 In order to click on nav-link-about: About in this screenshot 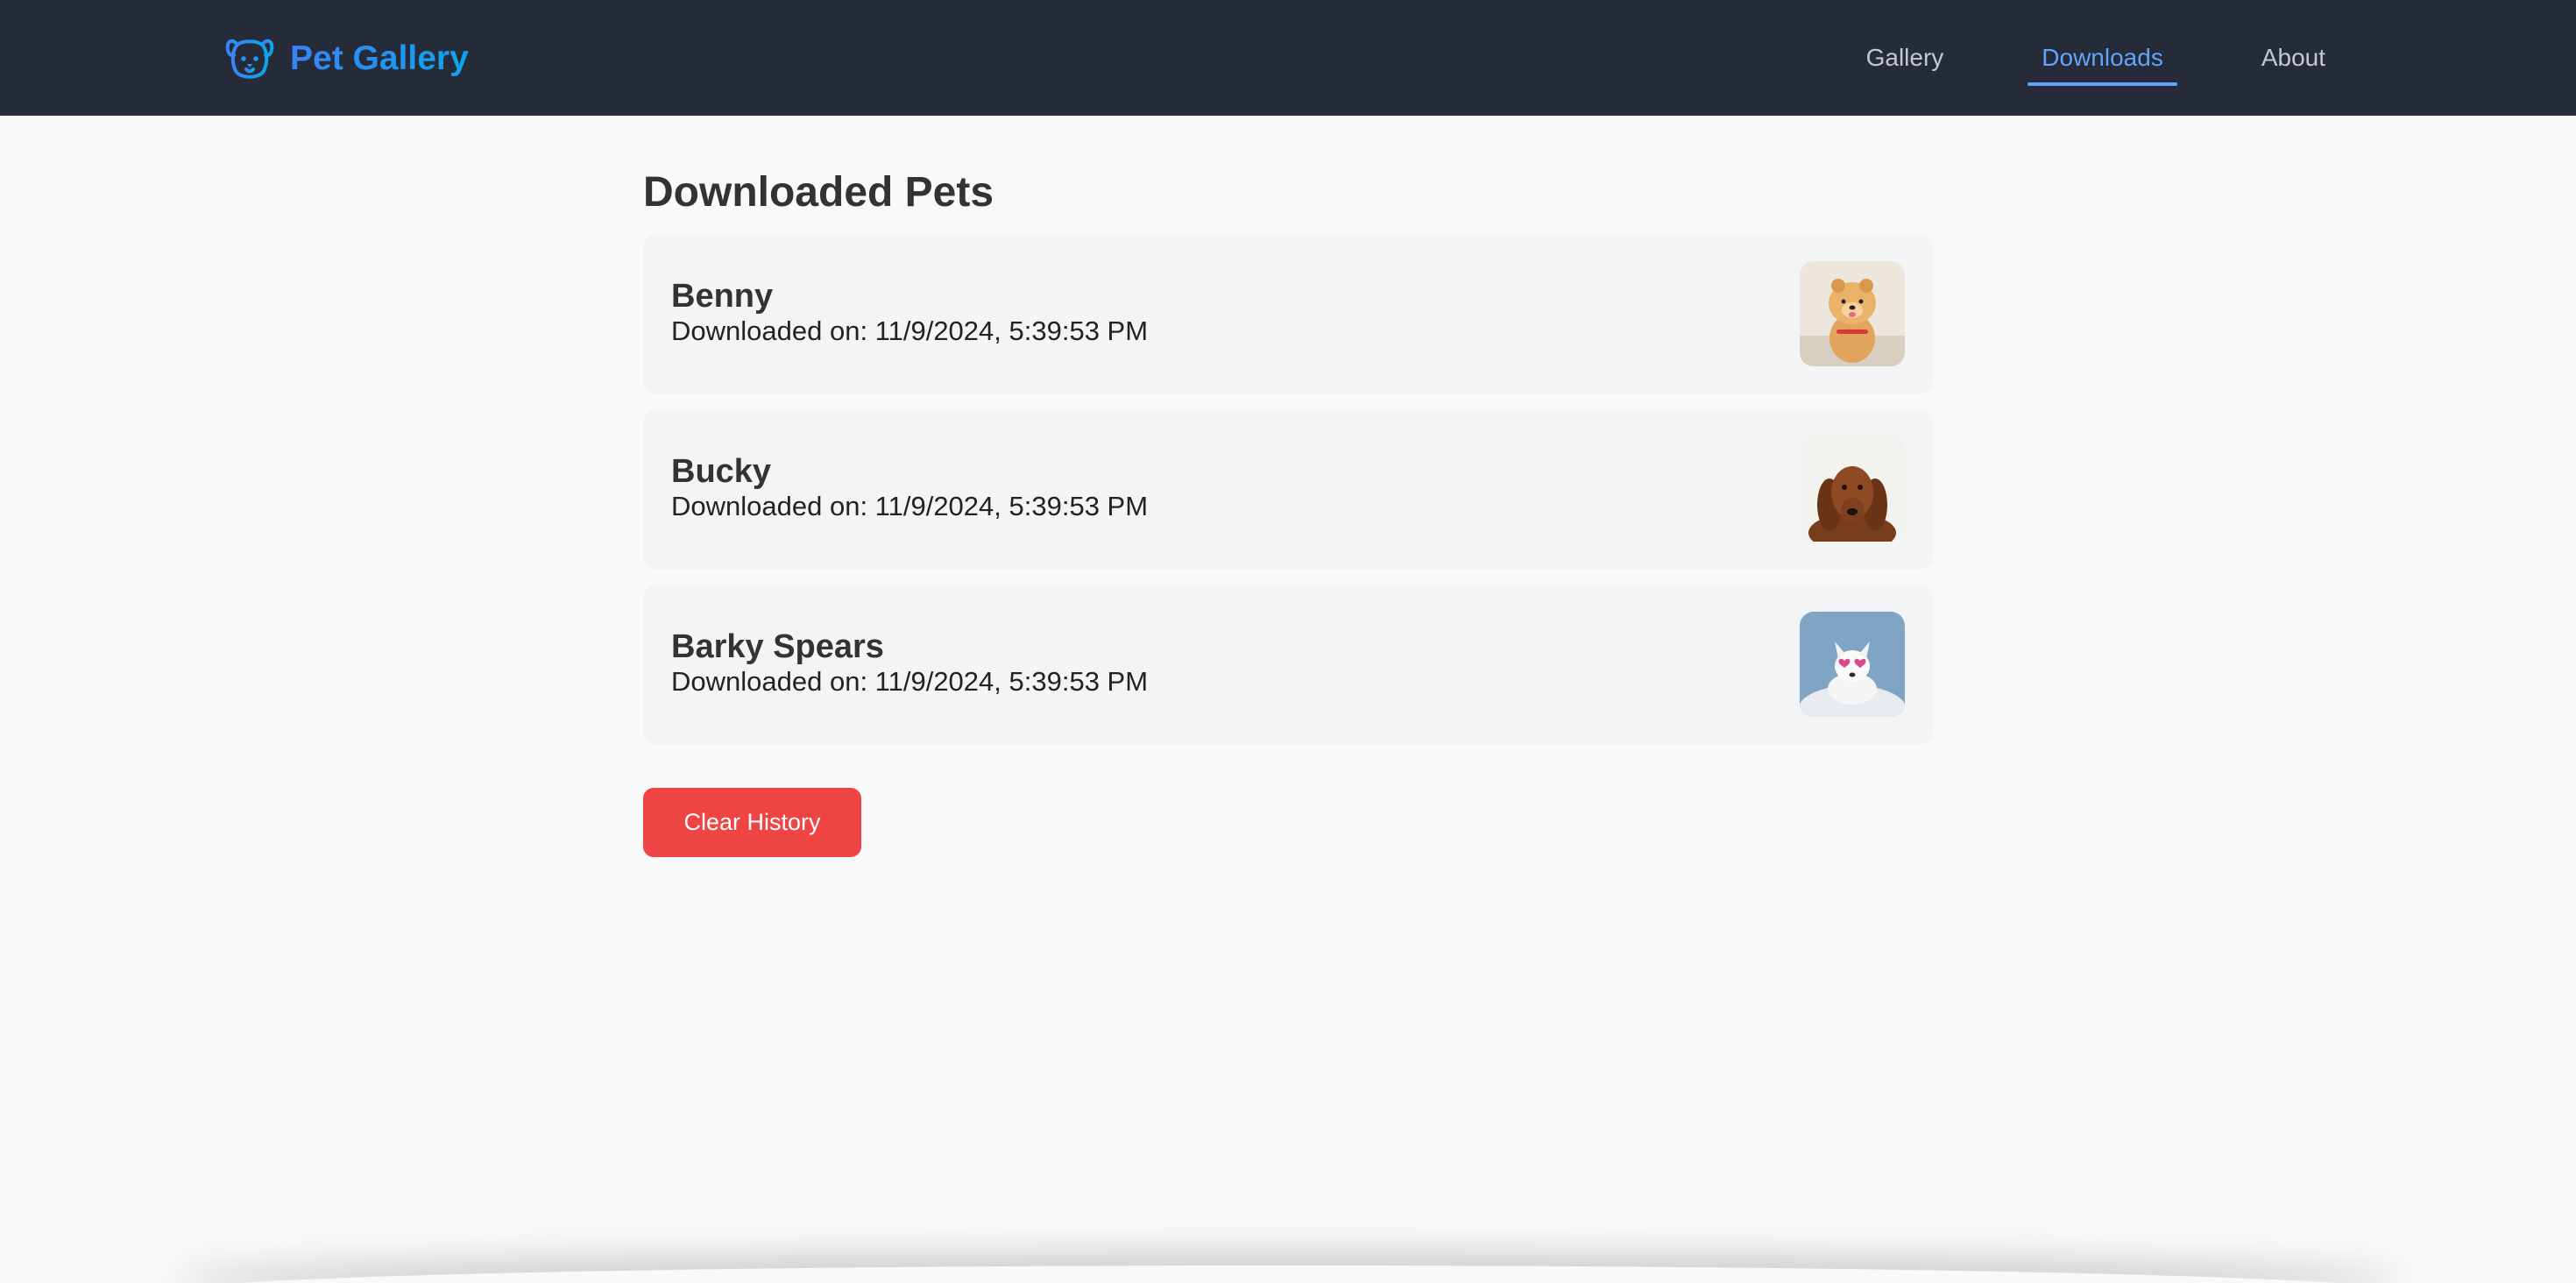, I will do `click(2293, 58)`.